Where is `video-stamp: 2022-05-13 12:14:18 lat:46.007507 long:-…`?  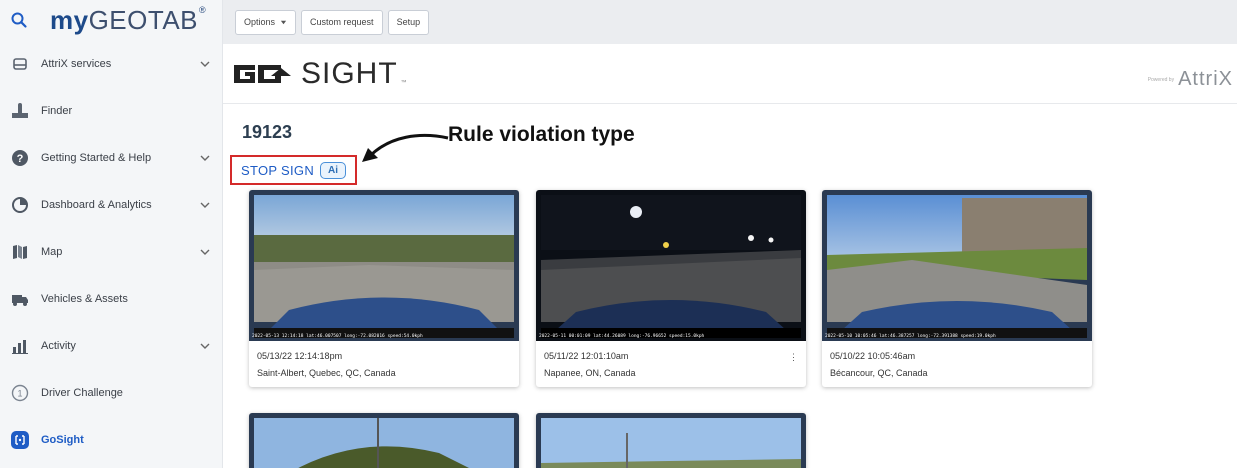
video-stamp: 2022-05-13 12:14:18 lat:46.007507 long:-… is located at coordinates (337, 336).